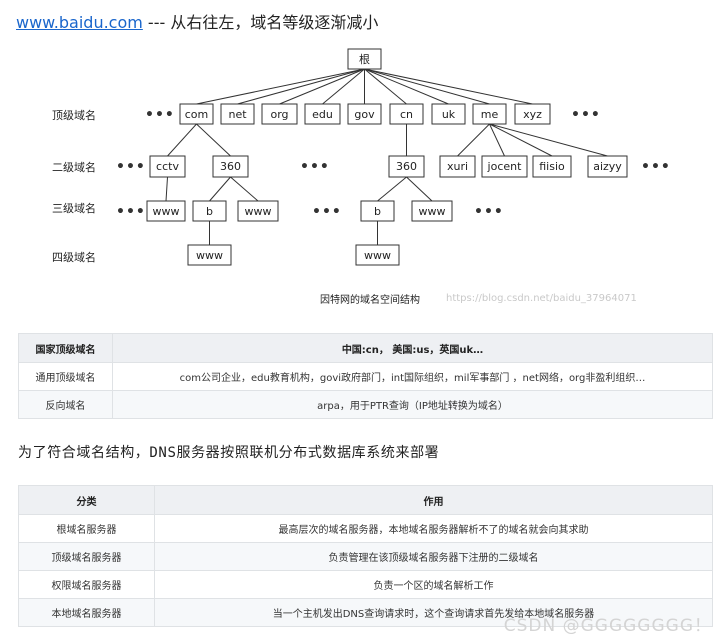 Image resolution: width=720 pixels, height=642 pixels. Describe the element at coordinates (370, 299) in the screenshot. I see `diagram-caption: 因特网的域名空间结构` at that location.